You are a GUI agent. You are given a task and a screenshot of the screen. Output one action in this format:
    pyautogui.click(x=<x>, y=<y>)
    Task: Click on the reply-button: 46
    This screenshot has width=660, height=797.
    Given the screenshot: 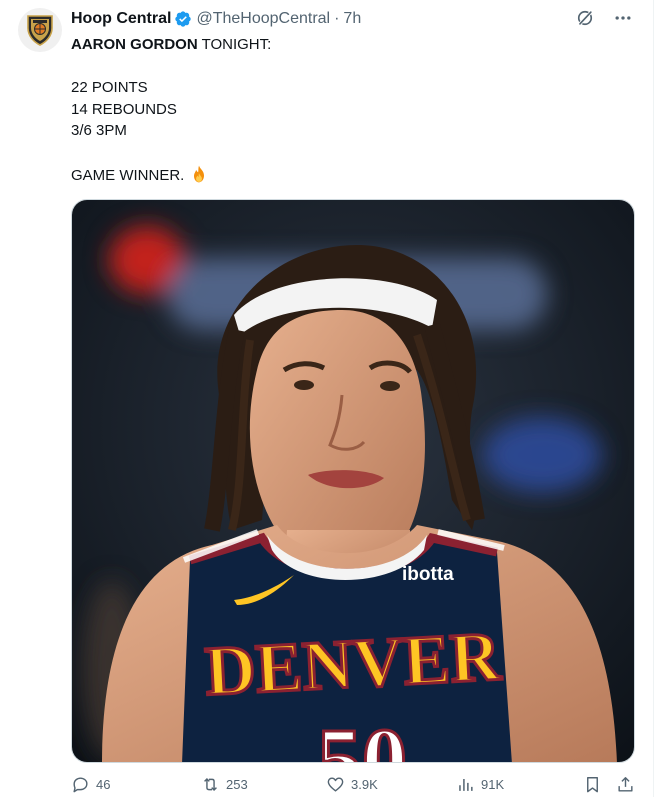 What is the action you would take?
    pyautogui.click(x=90, y=784)
    